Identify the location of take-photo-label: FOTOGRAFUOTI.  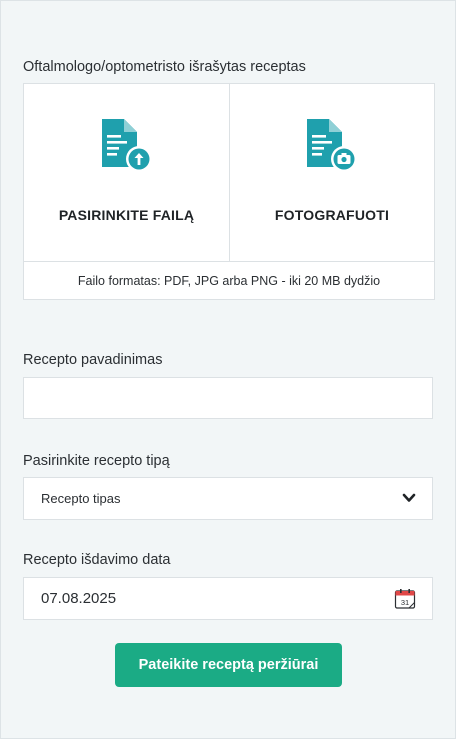
(332, 215).